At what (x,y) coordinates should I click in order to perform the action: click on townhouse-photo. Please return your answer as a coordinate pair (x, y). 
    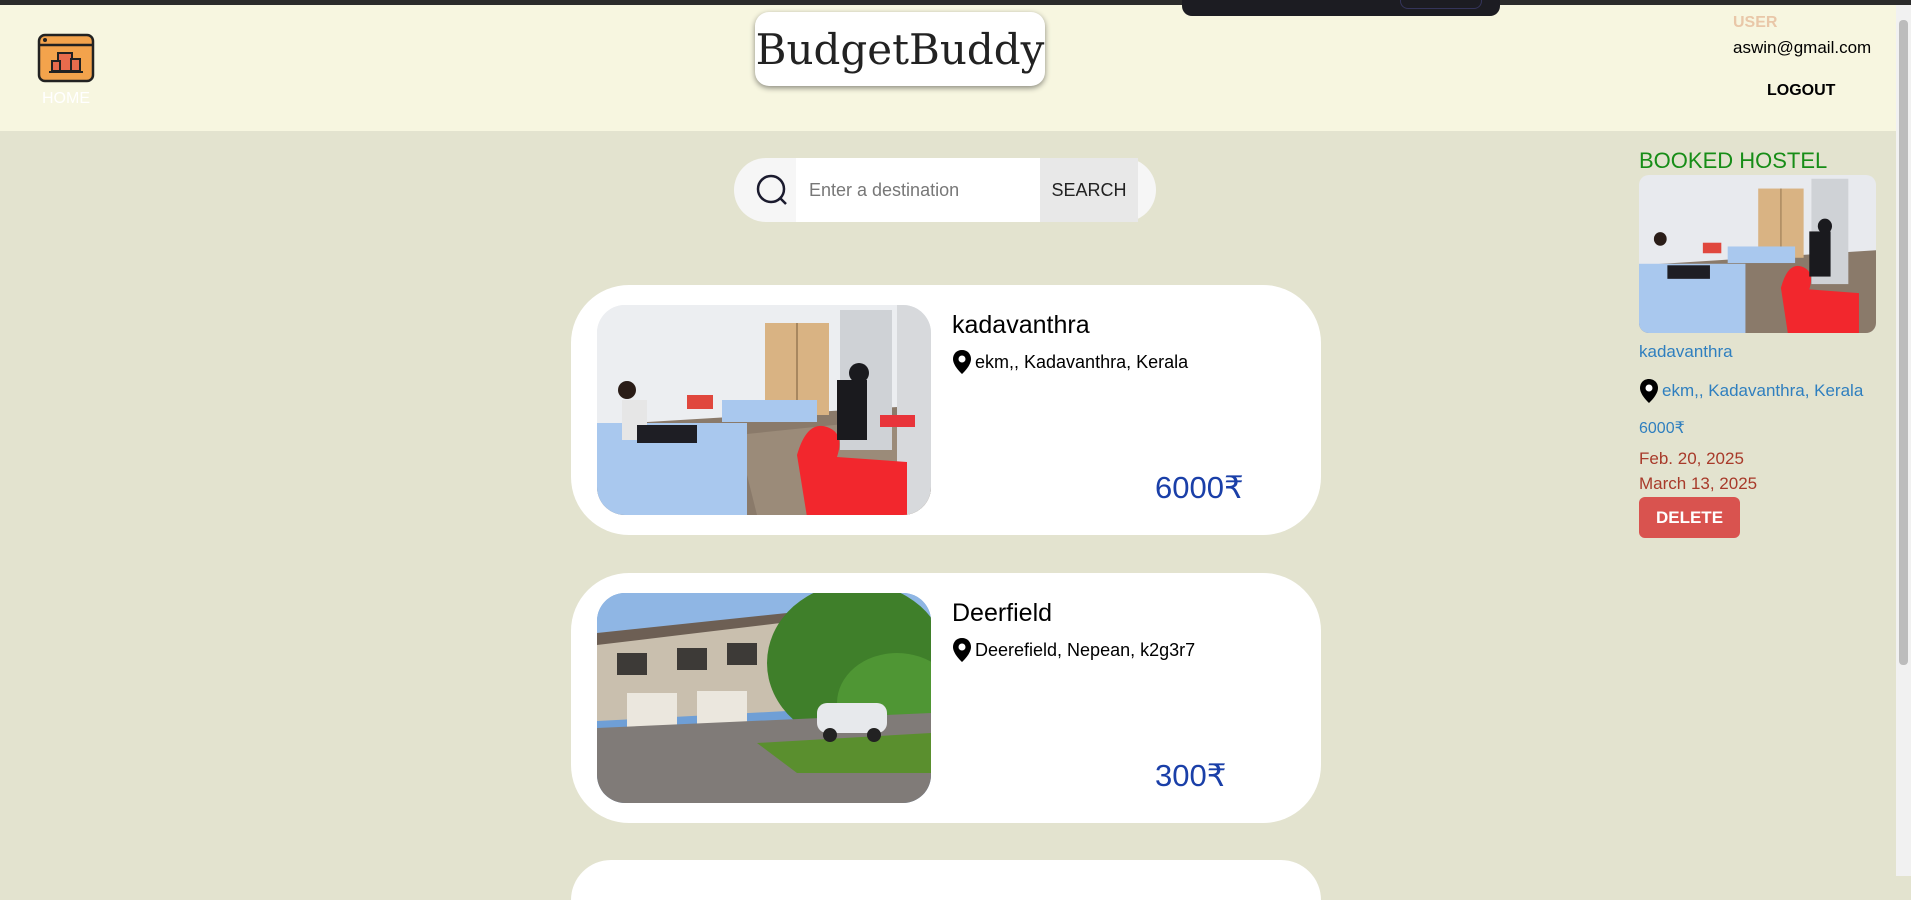
    Looking at the image, I should click on (764, 698).